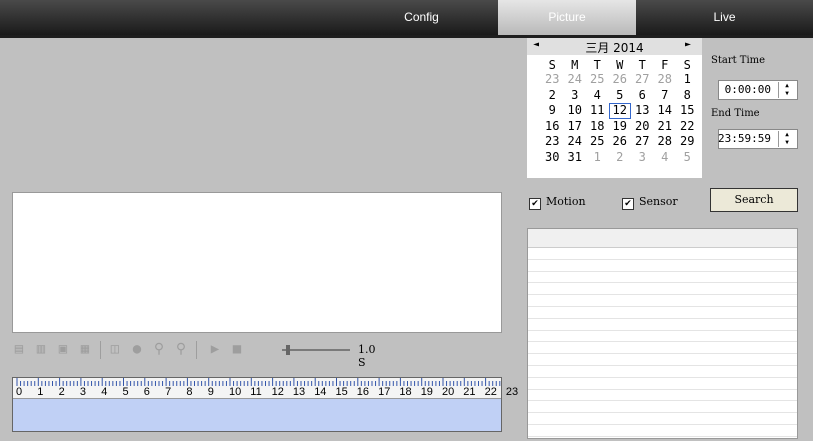 The height and width of the screenshot is (441, 813). What do you see at coordinates (597, 111) in the screenshot?
I see `calendar-day: 11` at bounding box center [597, 111].